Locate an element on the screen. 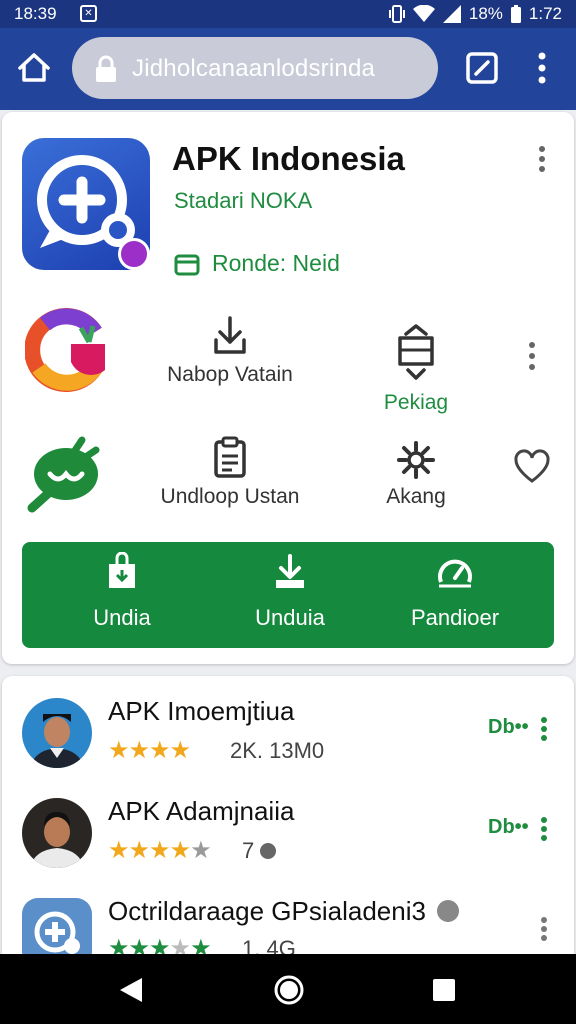  recents-square-icon is located at coordinates (444, 990).